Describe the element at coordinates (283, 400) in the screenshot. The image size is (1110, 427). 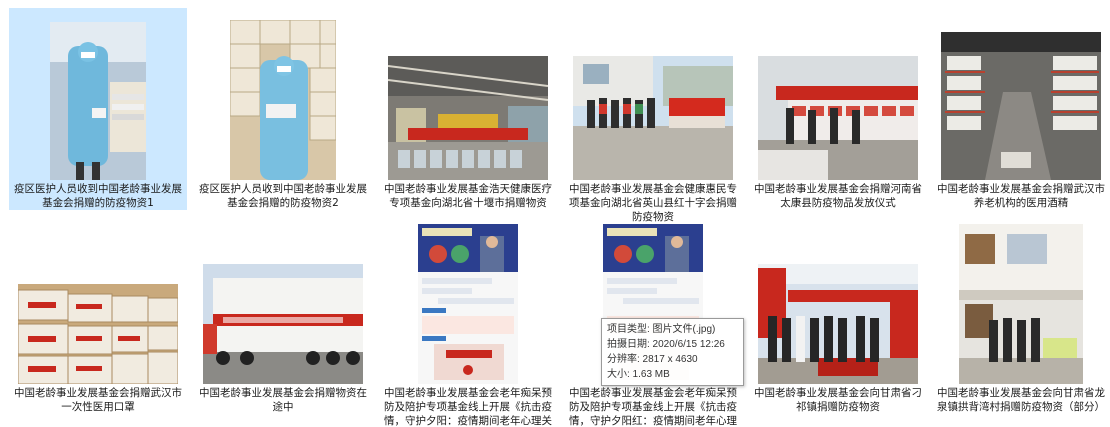
I see `file-caption: 中国老龄事业发展基金会捐赠物资在途中` at that location.